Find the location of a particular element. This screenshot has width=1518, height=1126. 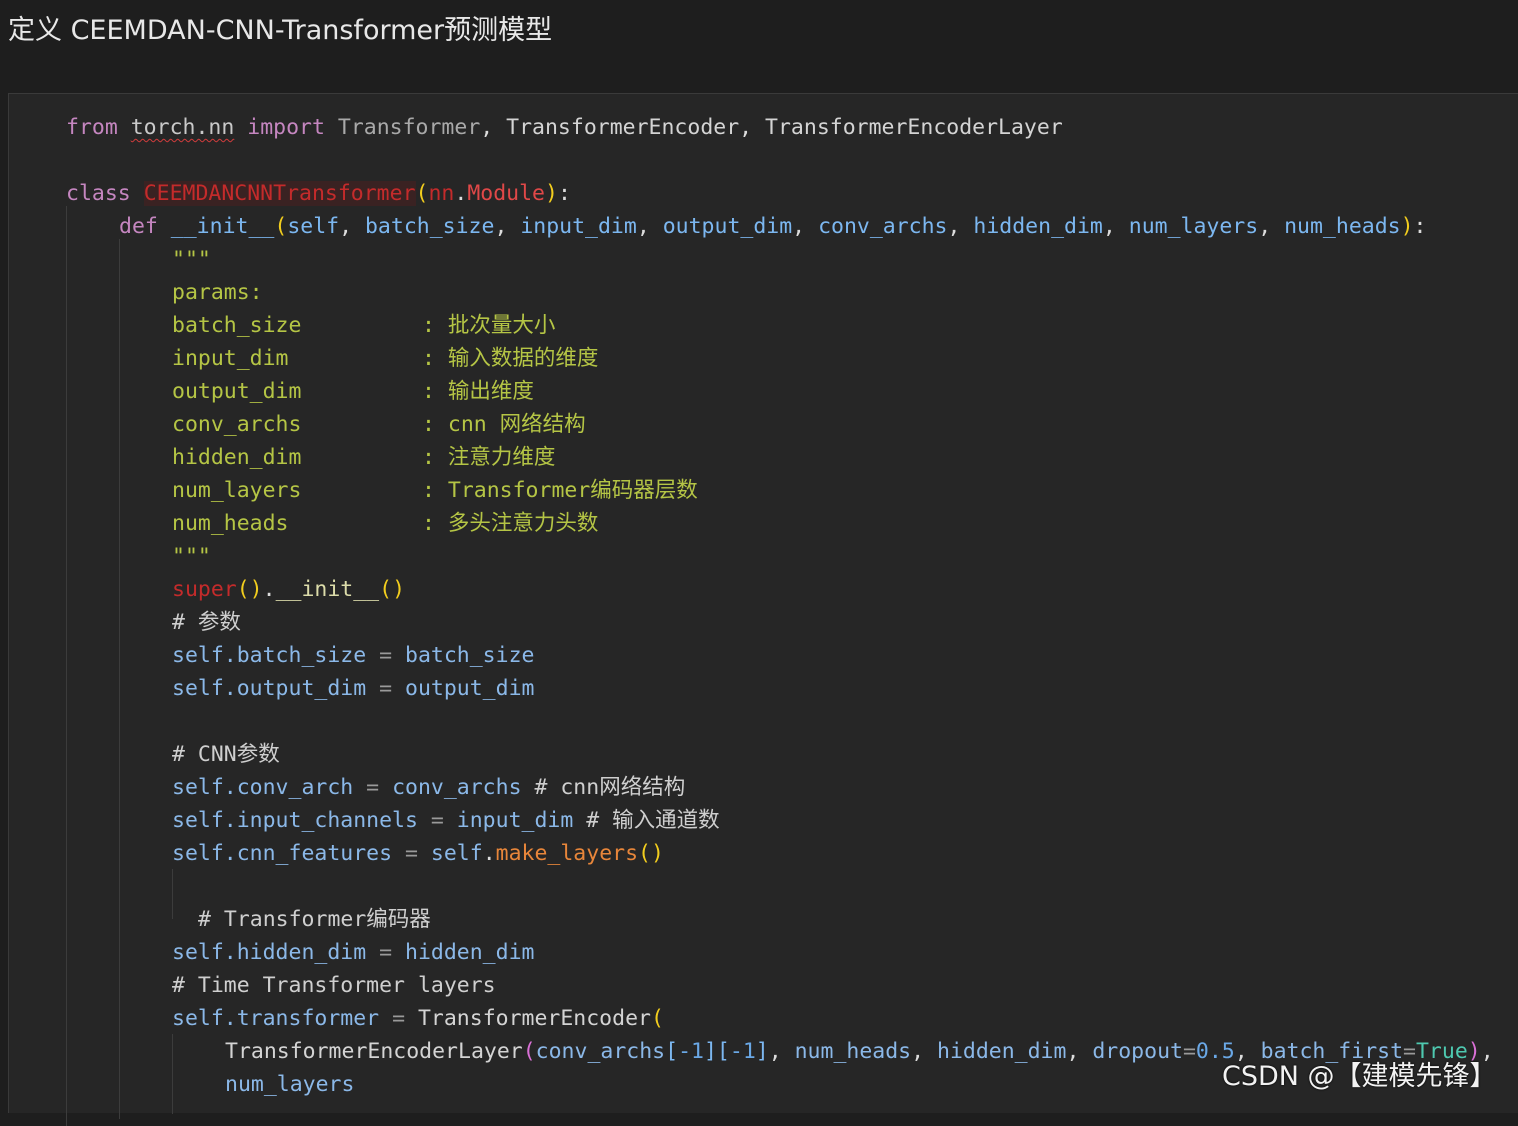

comment-time-transformer: # Time Transformer layers is located at coordinates (334, 985).